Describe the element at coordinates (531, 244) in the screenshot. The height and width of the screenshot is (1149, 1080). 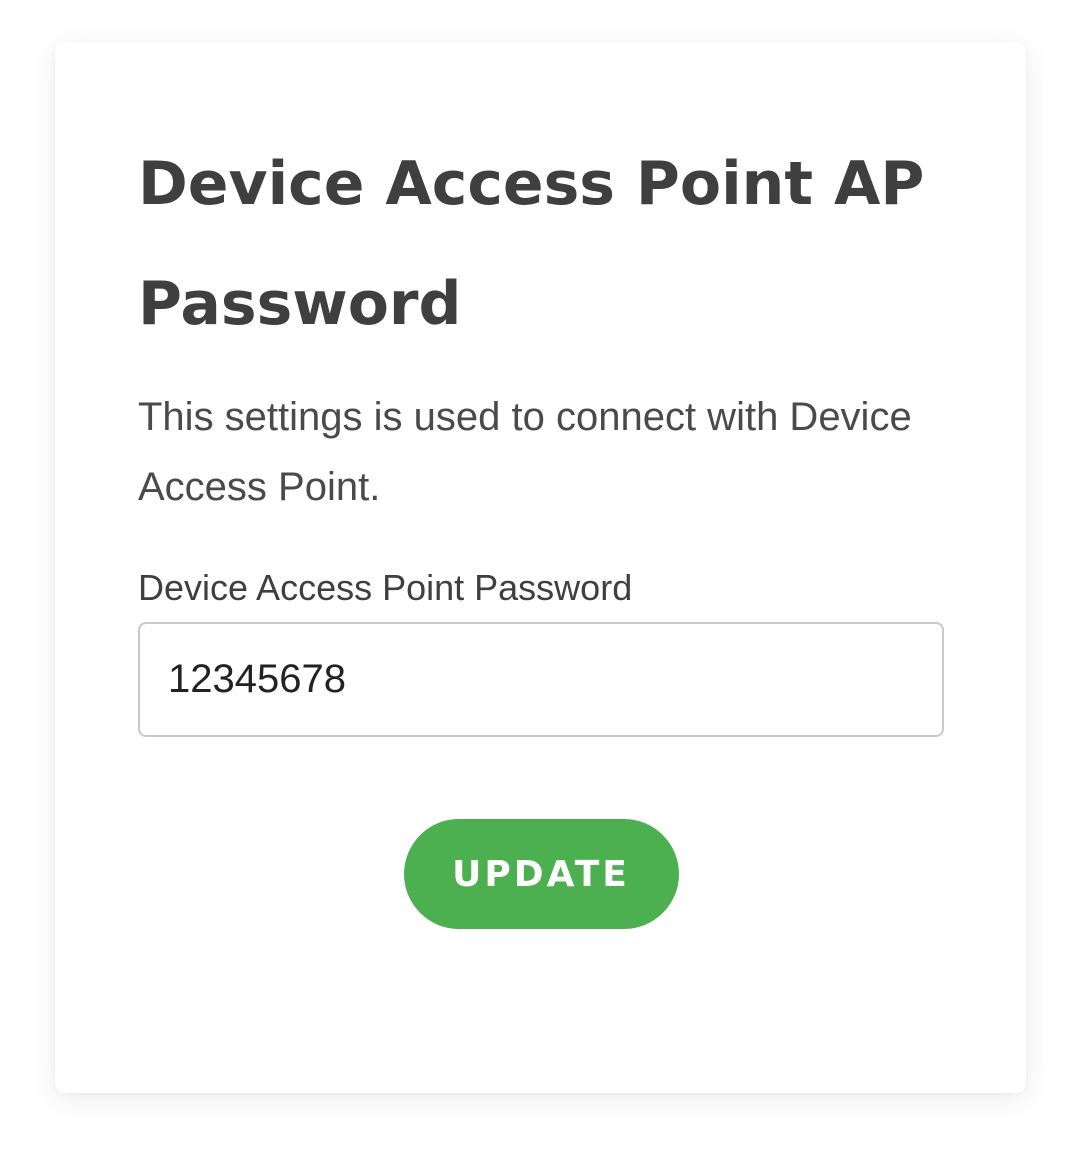
I see `page-title: Device Access Point AP Password` at that location.